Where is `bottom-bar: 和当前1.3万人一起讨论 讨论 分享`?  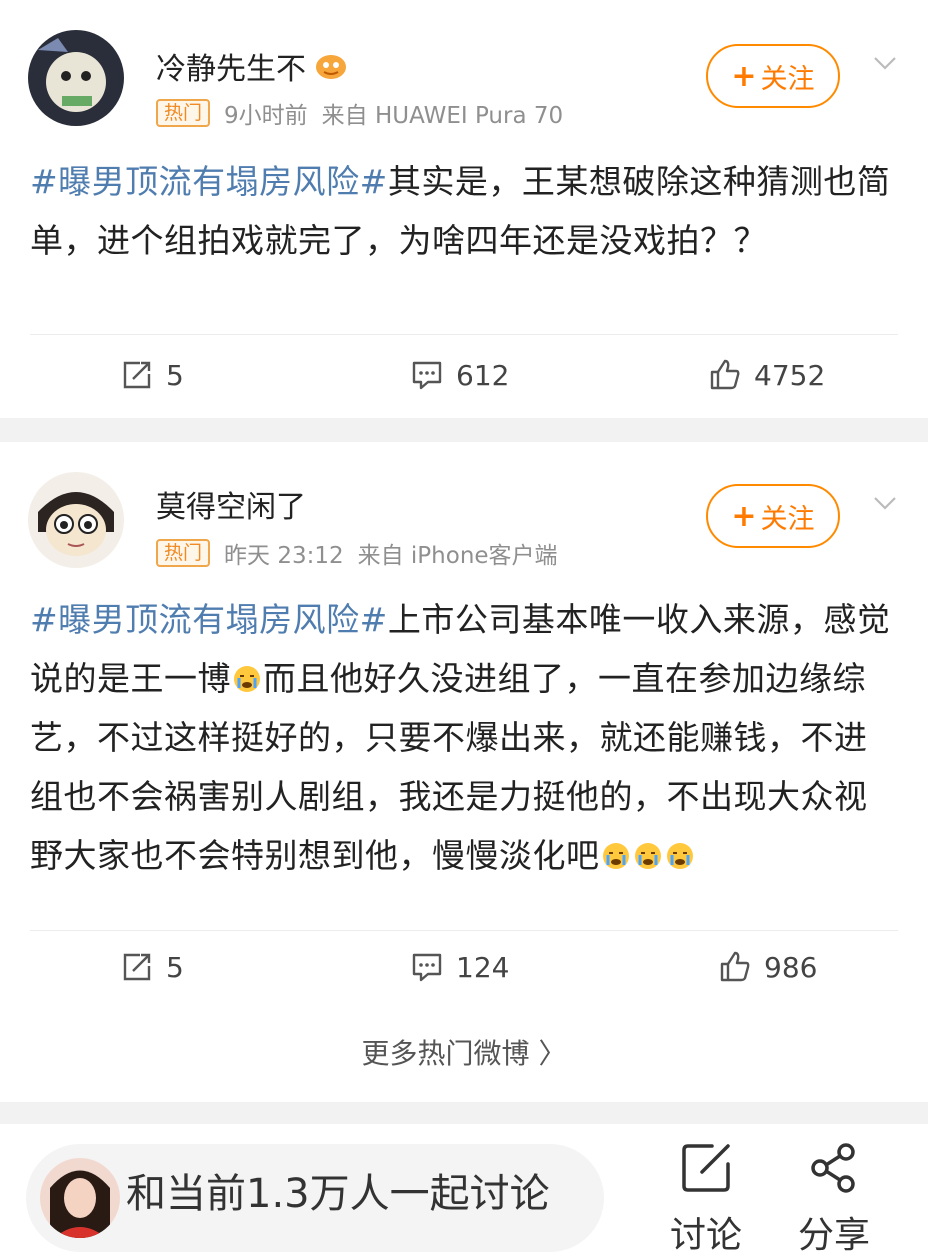
bottom-bar: 和当前1.3万人一起讨论 讨论 分享 is located at coordinates (464, 1188).